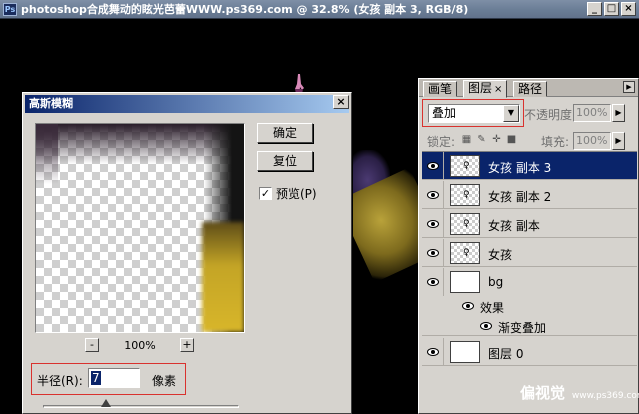 This screenshot has width=639, height=414. I want to click on reset-button: 复位, so click(285, 161).